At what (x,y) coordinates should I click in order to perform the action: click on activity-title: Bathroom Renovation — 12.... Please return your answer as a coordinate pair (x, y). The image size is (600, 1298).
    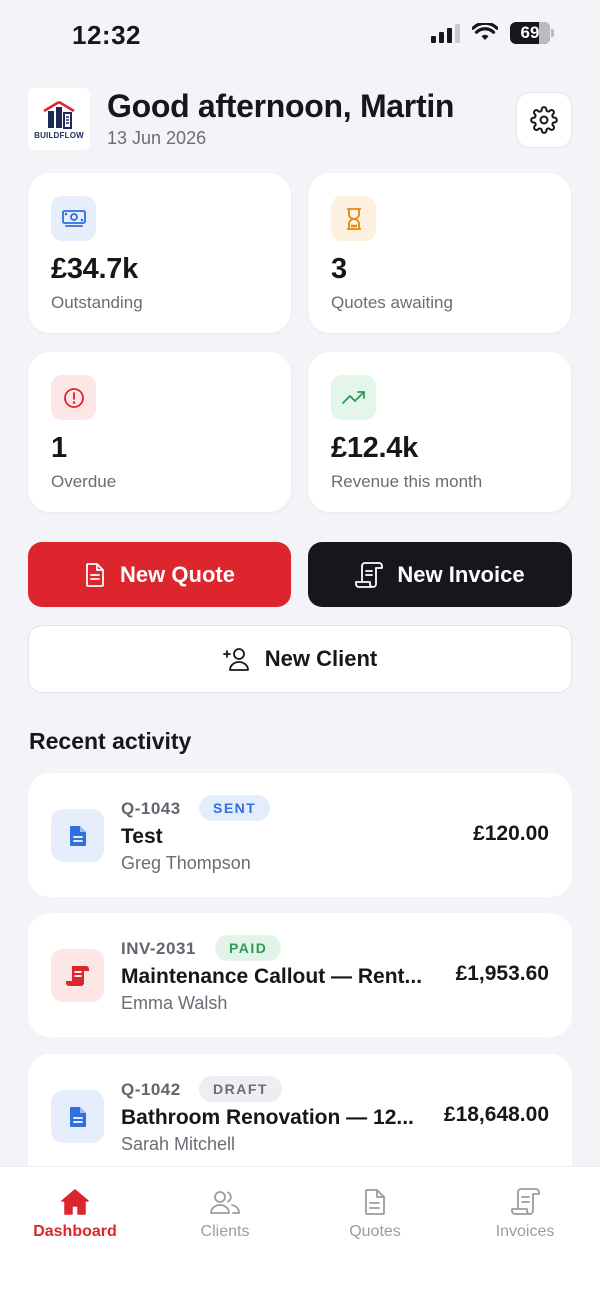
    Looking at the image, I should click on (267, 1117).